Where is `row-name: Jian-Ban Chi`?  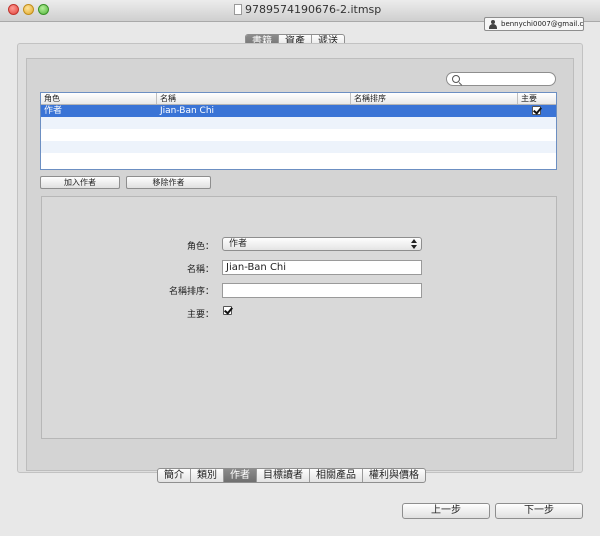
row-name: Jian-Ban Chi is located at coordinates (187, 111).